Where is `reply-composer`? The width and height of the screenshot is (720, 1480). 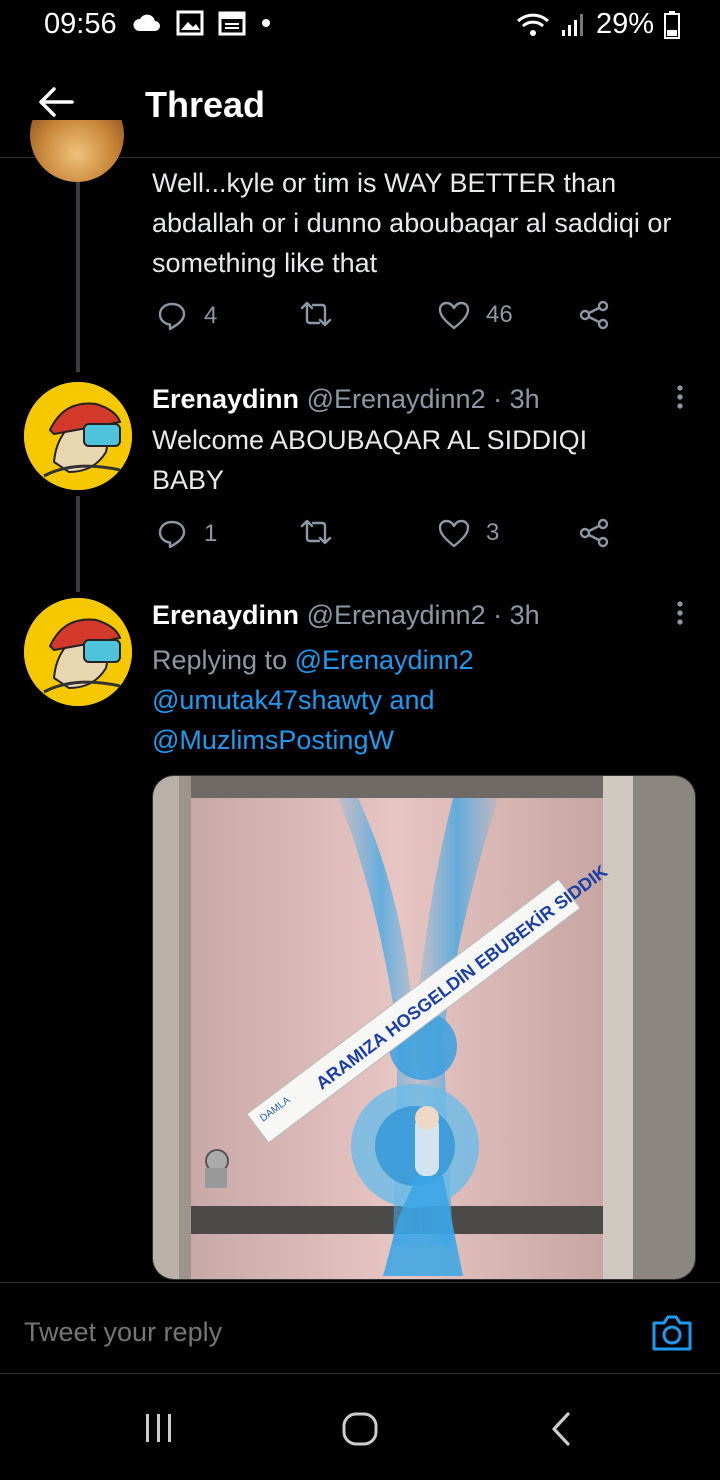
reply-composer is located at coordinates (360, 1328).